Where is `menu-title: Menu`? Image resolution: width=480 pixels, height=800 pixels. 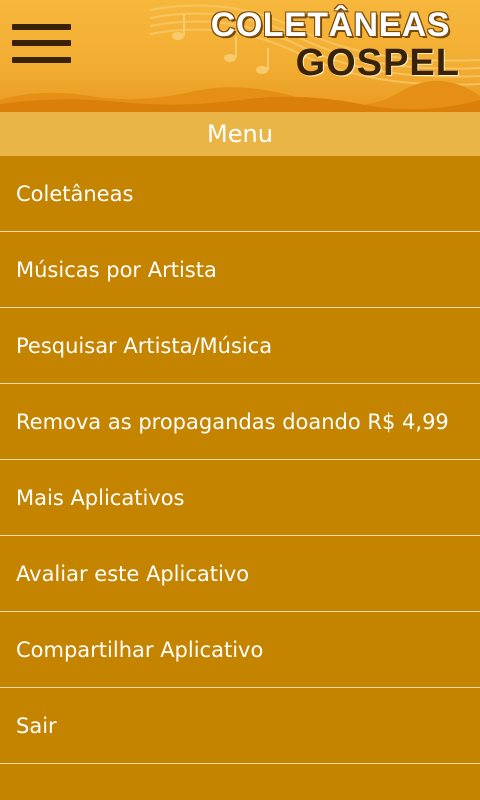 menu-title: Menu is located at coordinates (240, 134).